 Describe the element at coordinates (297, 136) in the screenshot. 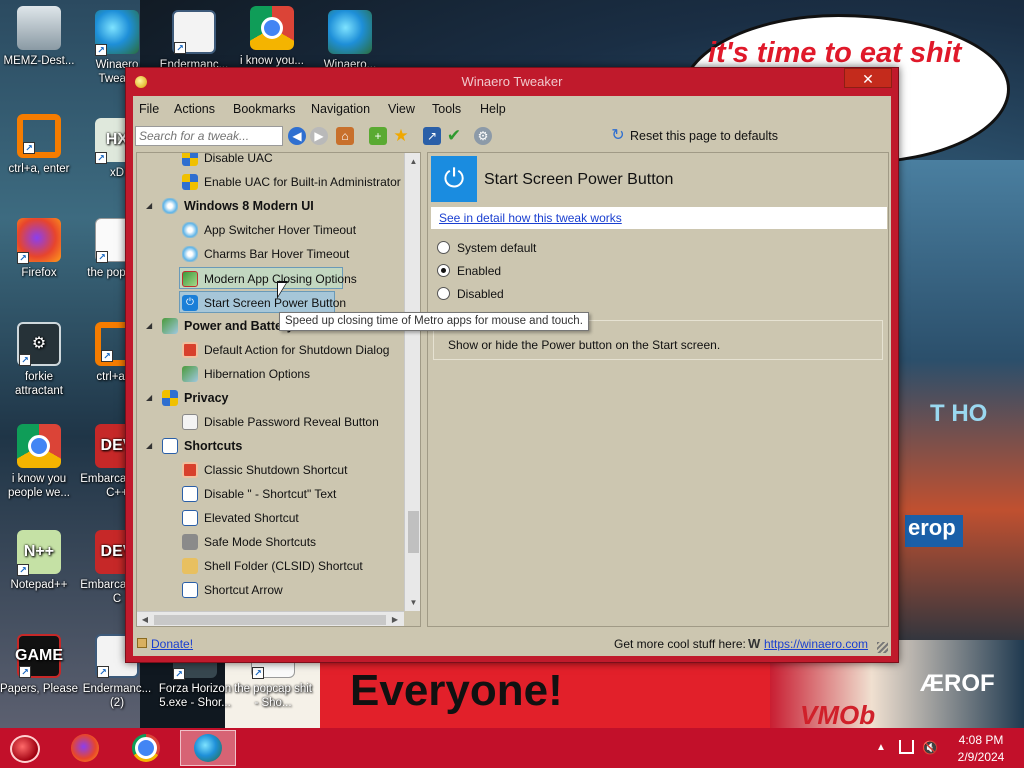

I see `back-arrow-icon: ◀` at that location.